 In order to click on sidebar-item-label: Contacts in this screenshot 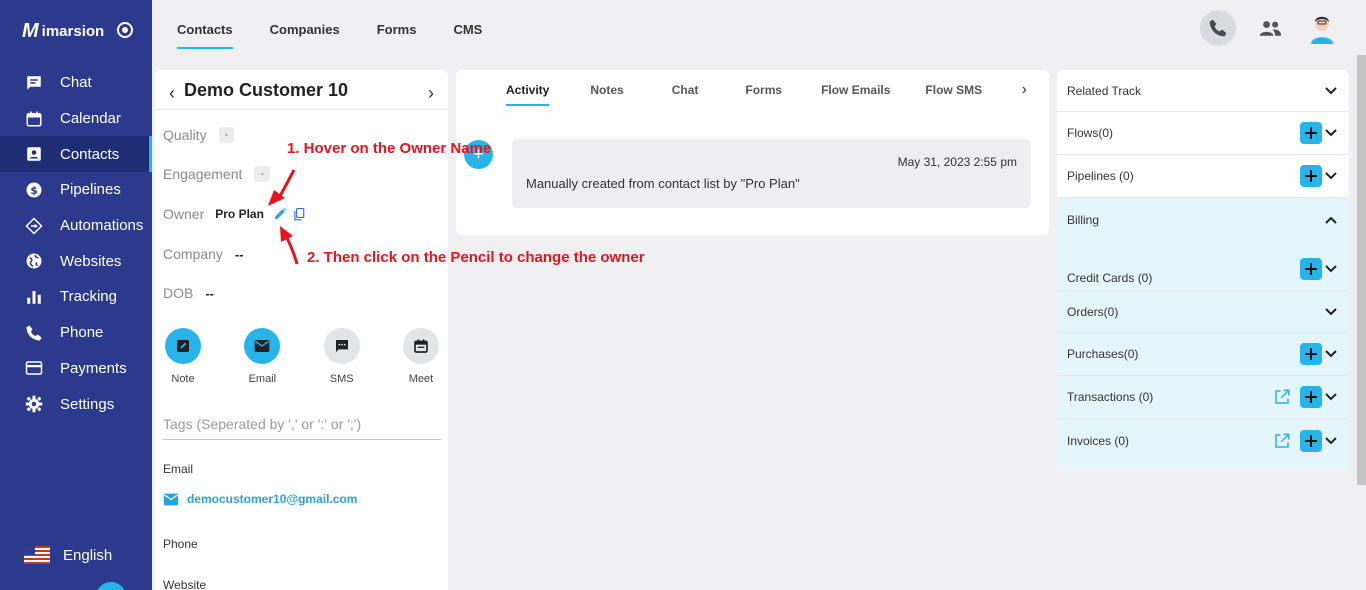, I will do `click(90, 154)`.